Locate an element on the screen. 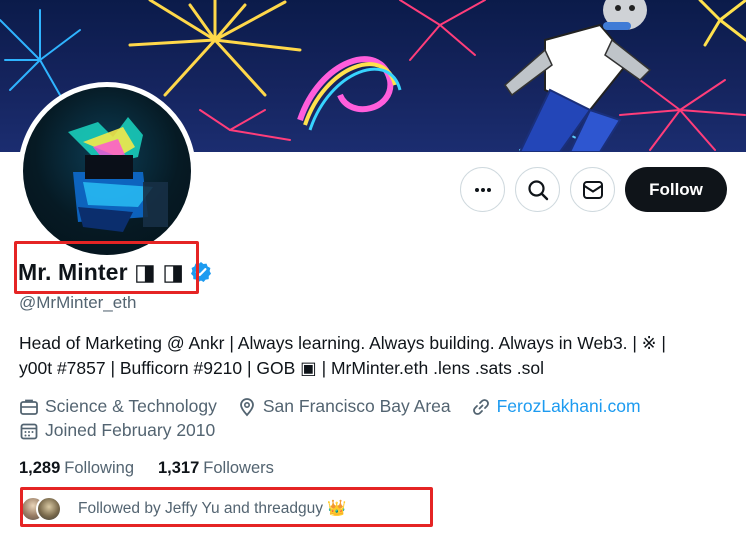 The height and width of the screenshot is (541, 746). profile-joined-row: Joined February 2010 is located at coordinates (127, 430).